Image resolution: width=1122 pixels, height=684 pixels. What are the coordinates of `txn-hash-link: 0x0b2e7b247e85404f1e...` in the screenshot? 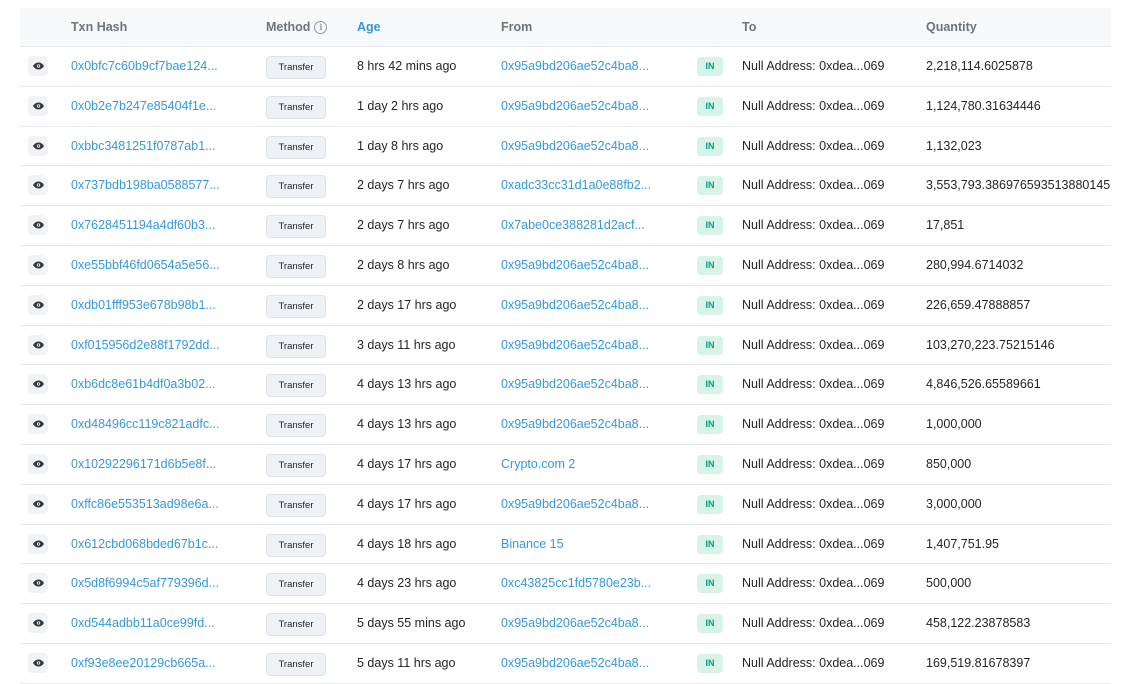 It's located at (143, 106).